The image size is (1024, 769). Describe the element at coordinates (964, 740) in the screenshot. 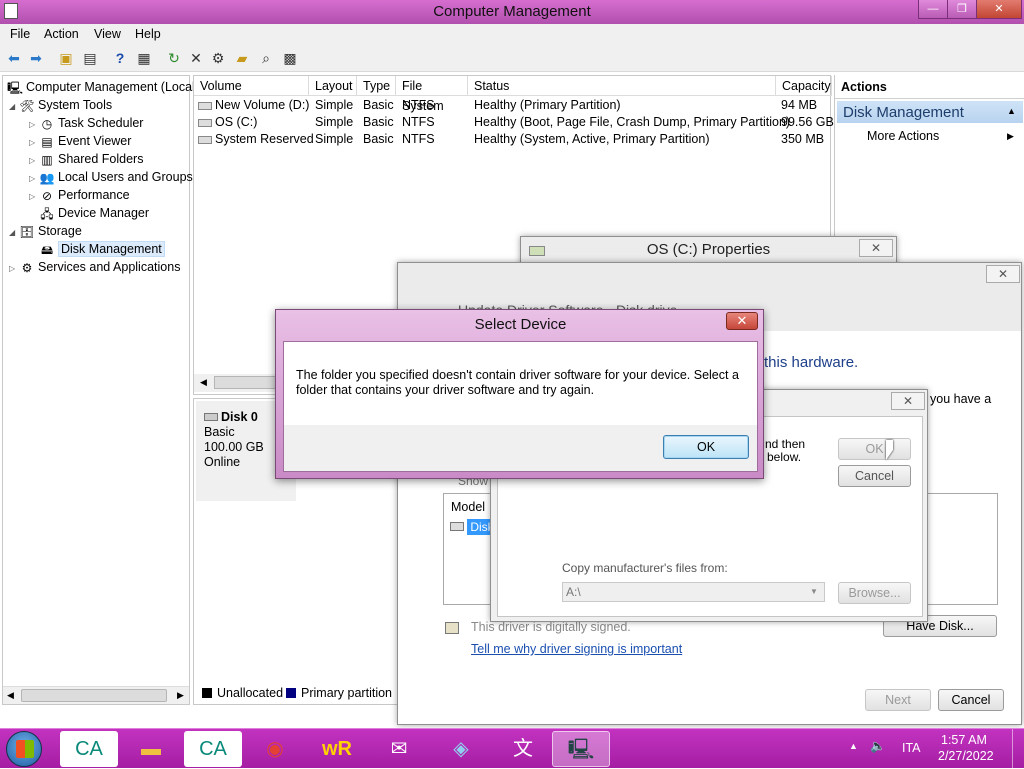

I see `clock-time: 1:57 AM` at that location.